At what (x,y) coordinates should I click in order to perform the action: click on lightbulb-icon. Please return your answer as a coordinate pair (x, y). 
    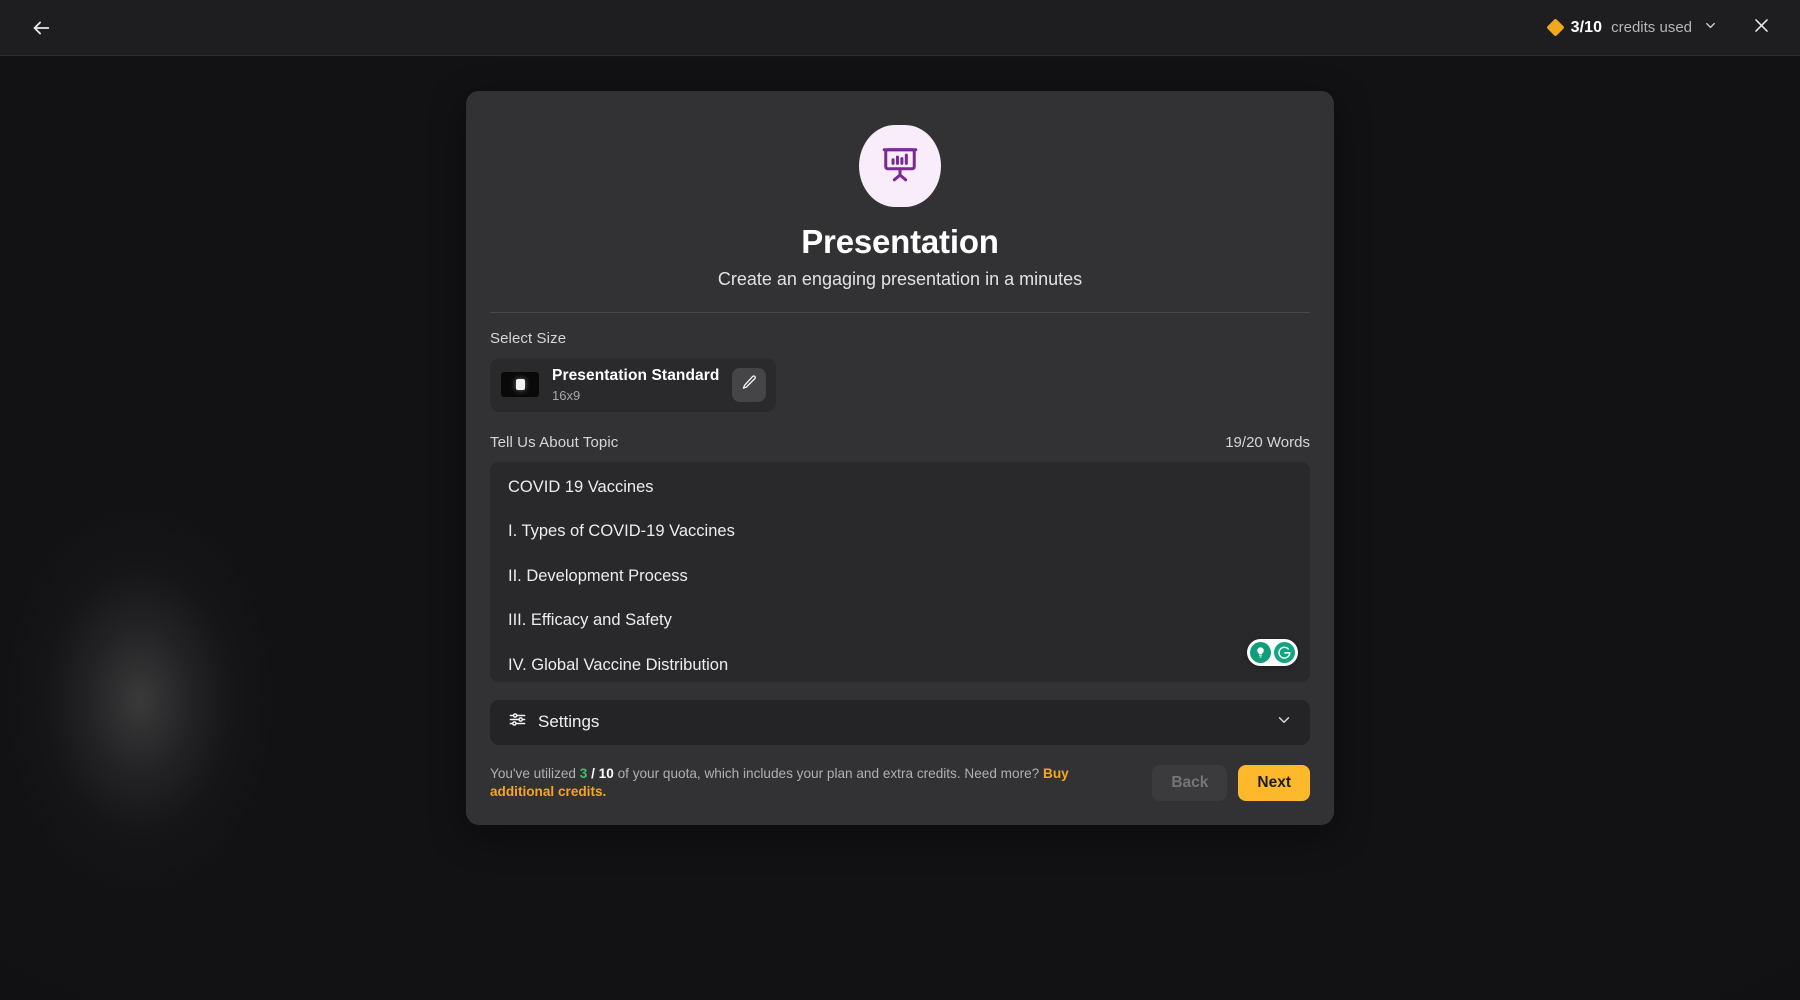
    Looking at the image, I should click on (1260, 652).